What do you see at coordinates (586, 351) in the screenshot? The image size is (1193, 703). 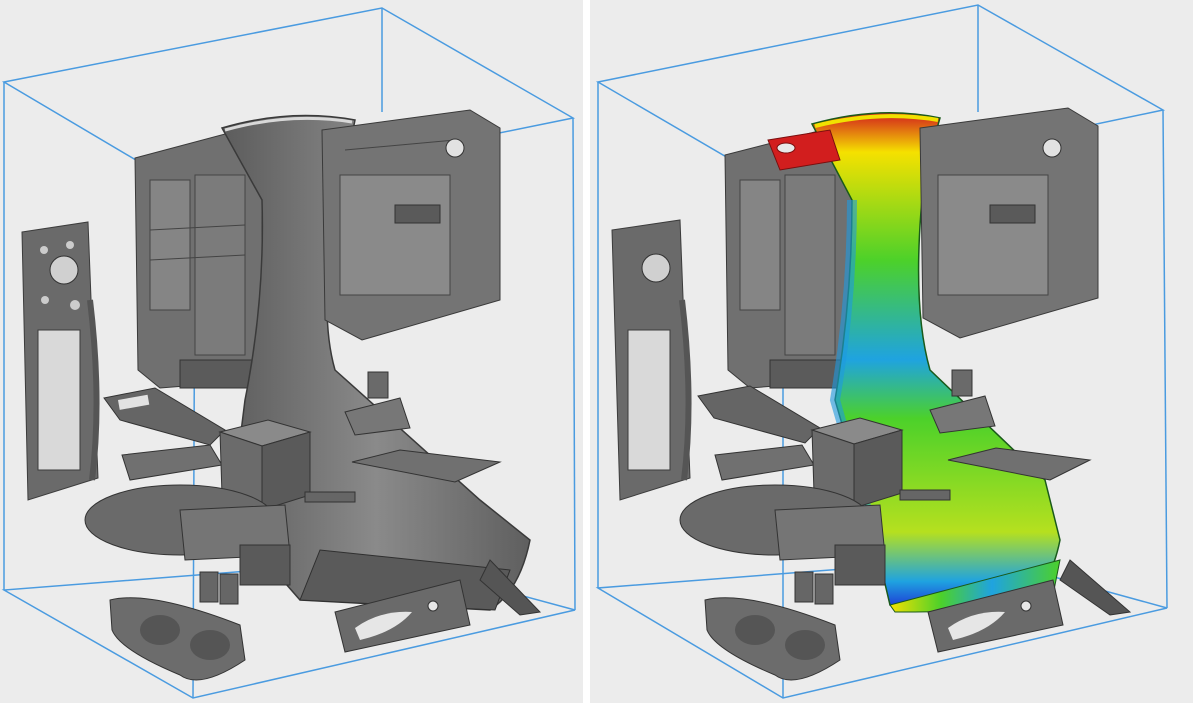 I see `view-divider` at bounding box center [586, 351].